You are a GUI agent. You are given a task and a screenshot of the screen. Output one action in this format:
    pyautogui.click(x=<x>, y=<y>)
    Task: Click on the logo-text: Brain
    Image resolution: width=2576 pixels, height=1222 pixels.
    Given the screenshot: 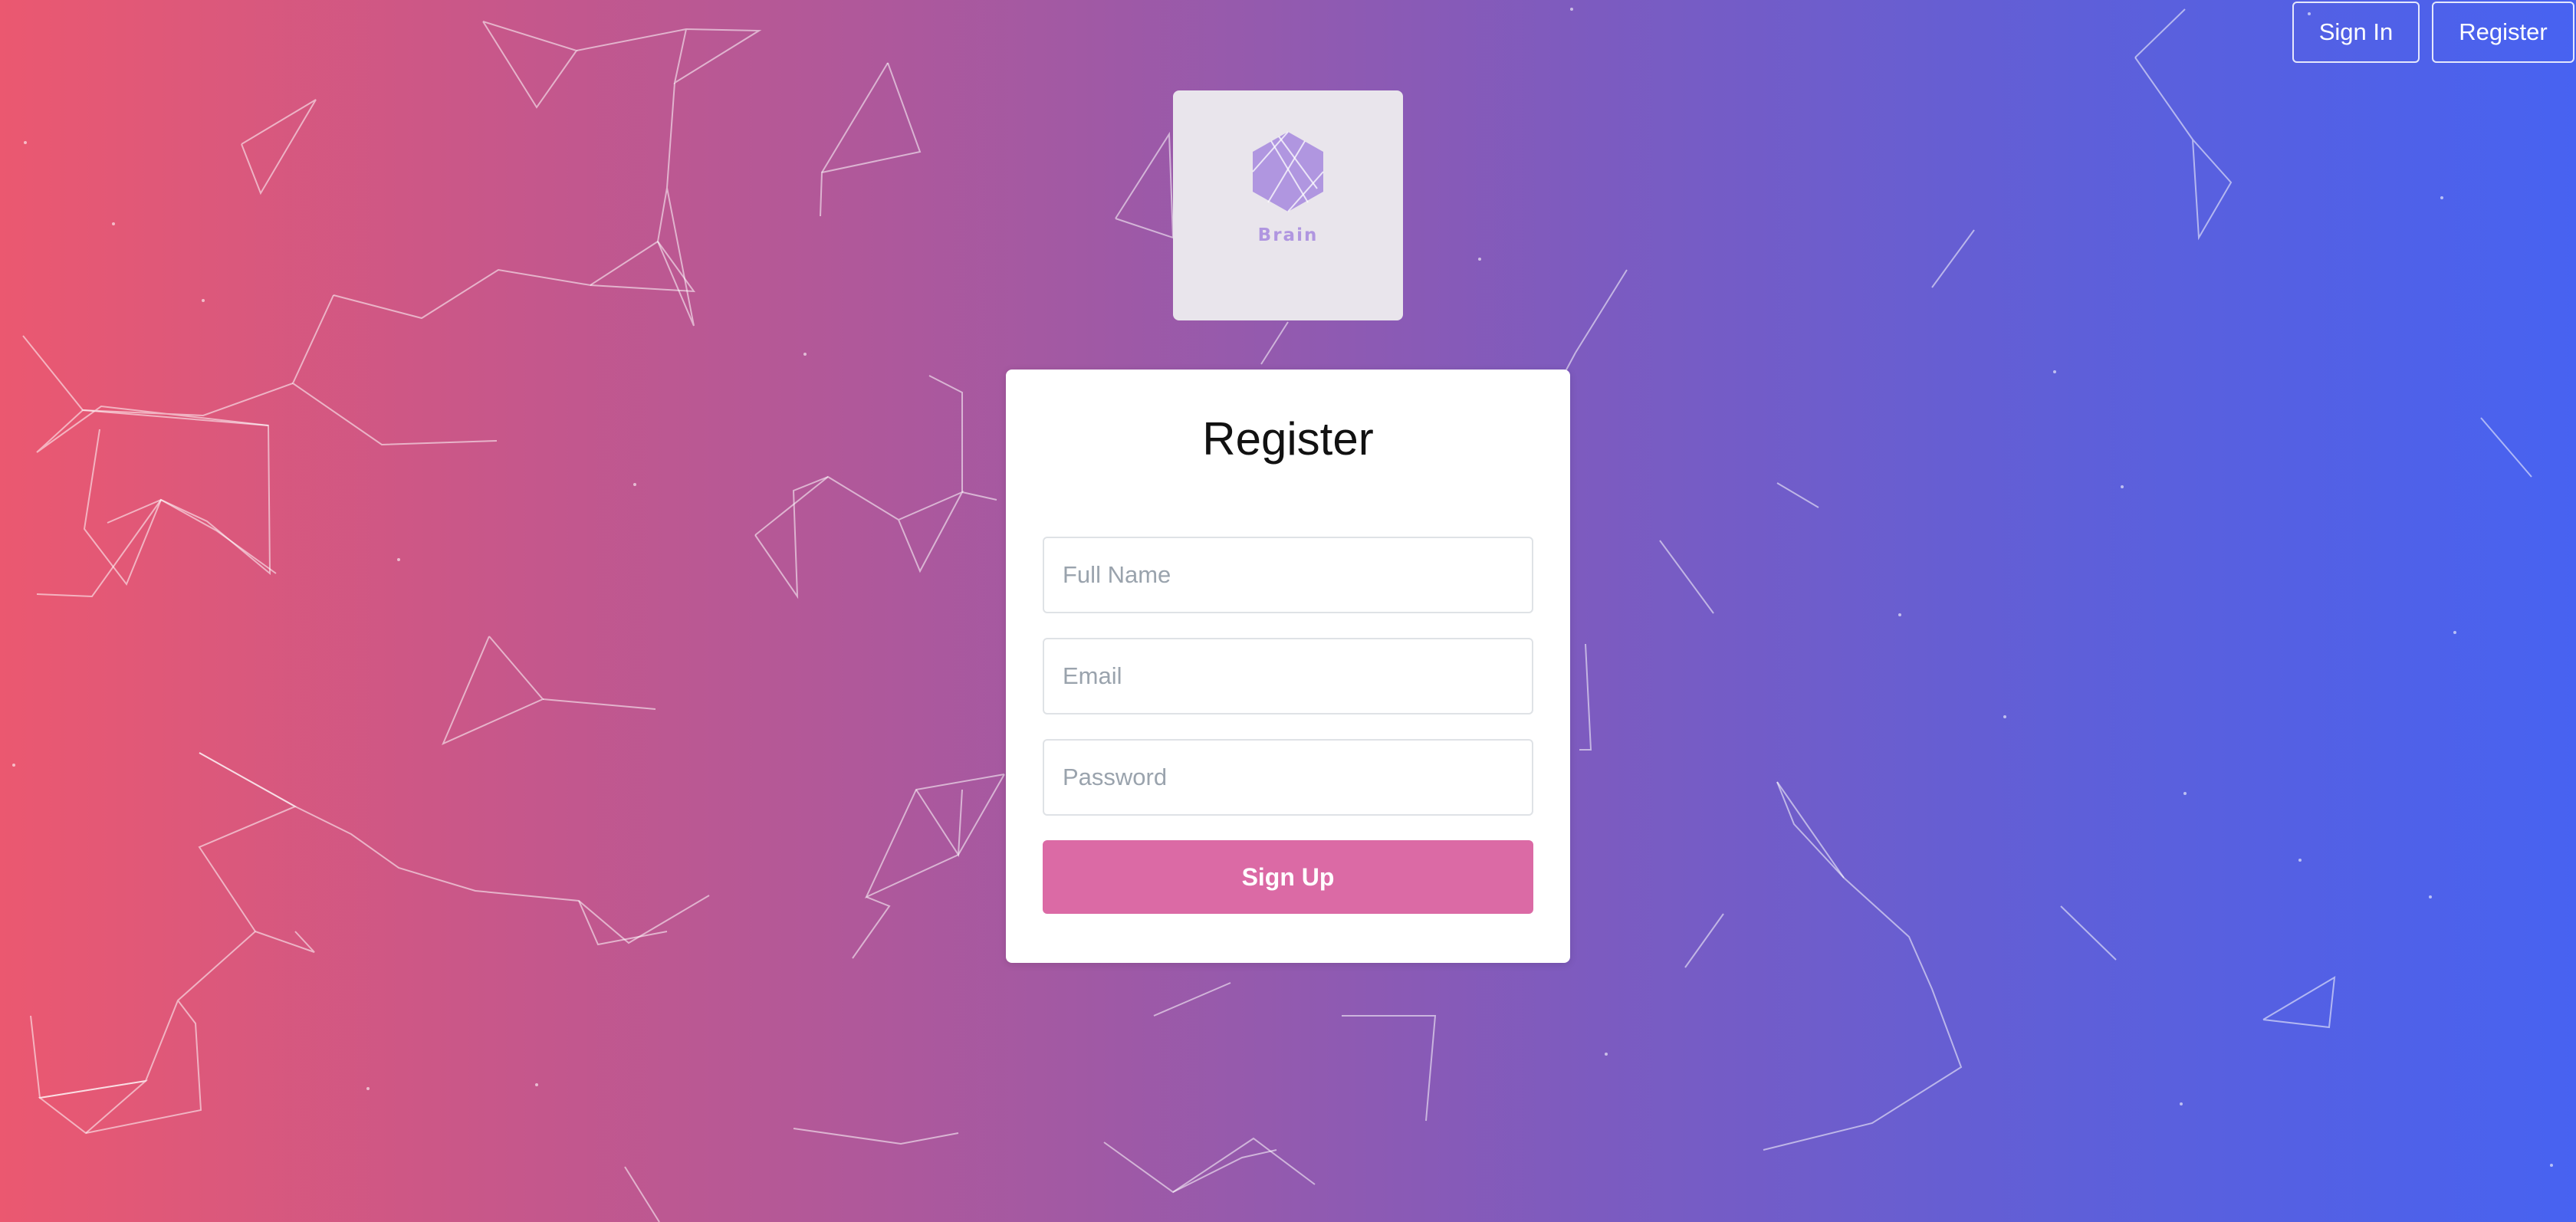 What is the action you would take?
    pyautogui.click(x=1288, y=235)
    